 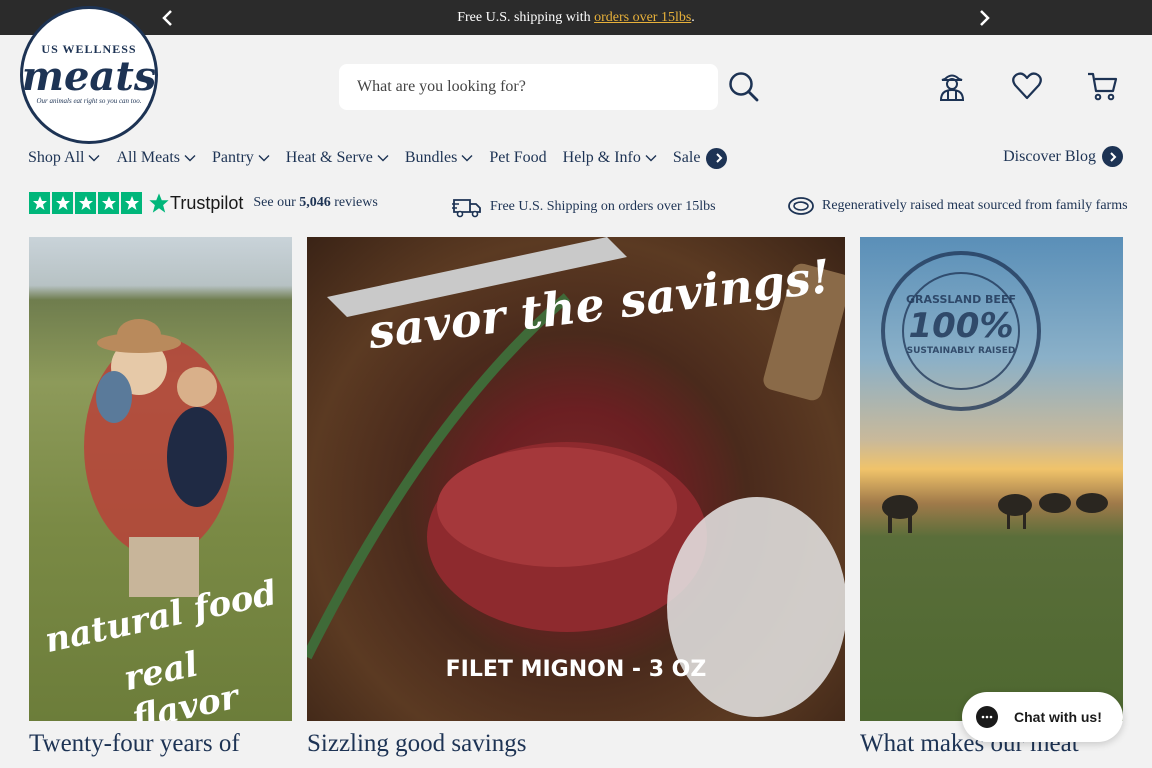 What do you see at coordinates (1049, 156) in the screenshot?
I see `discover-blog-label: Discover Blog` at bounding box center [1049, 156].